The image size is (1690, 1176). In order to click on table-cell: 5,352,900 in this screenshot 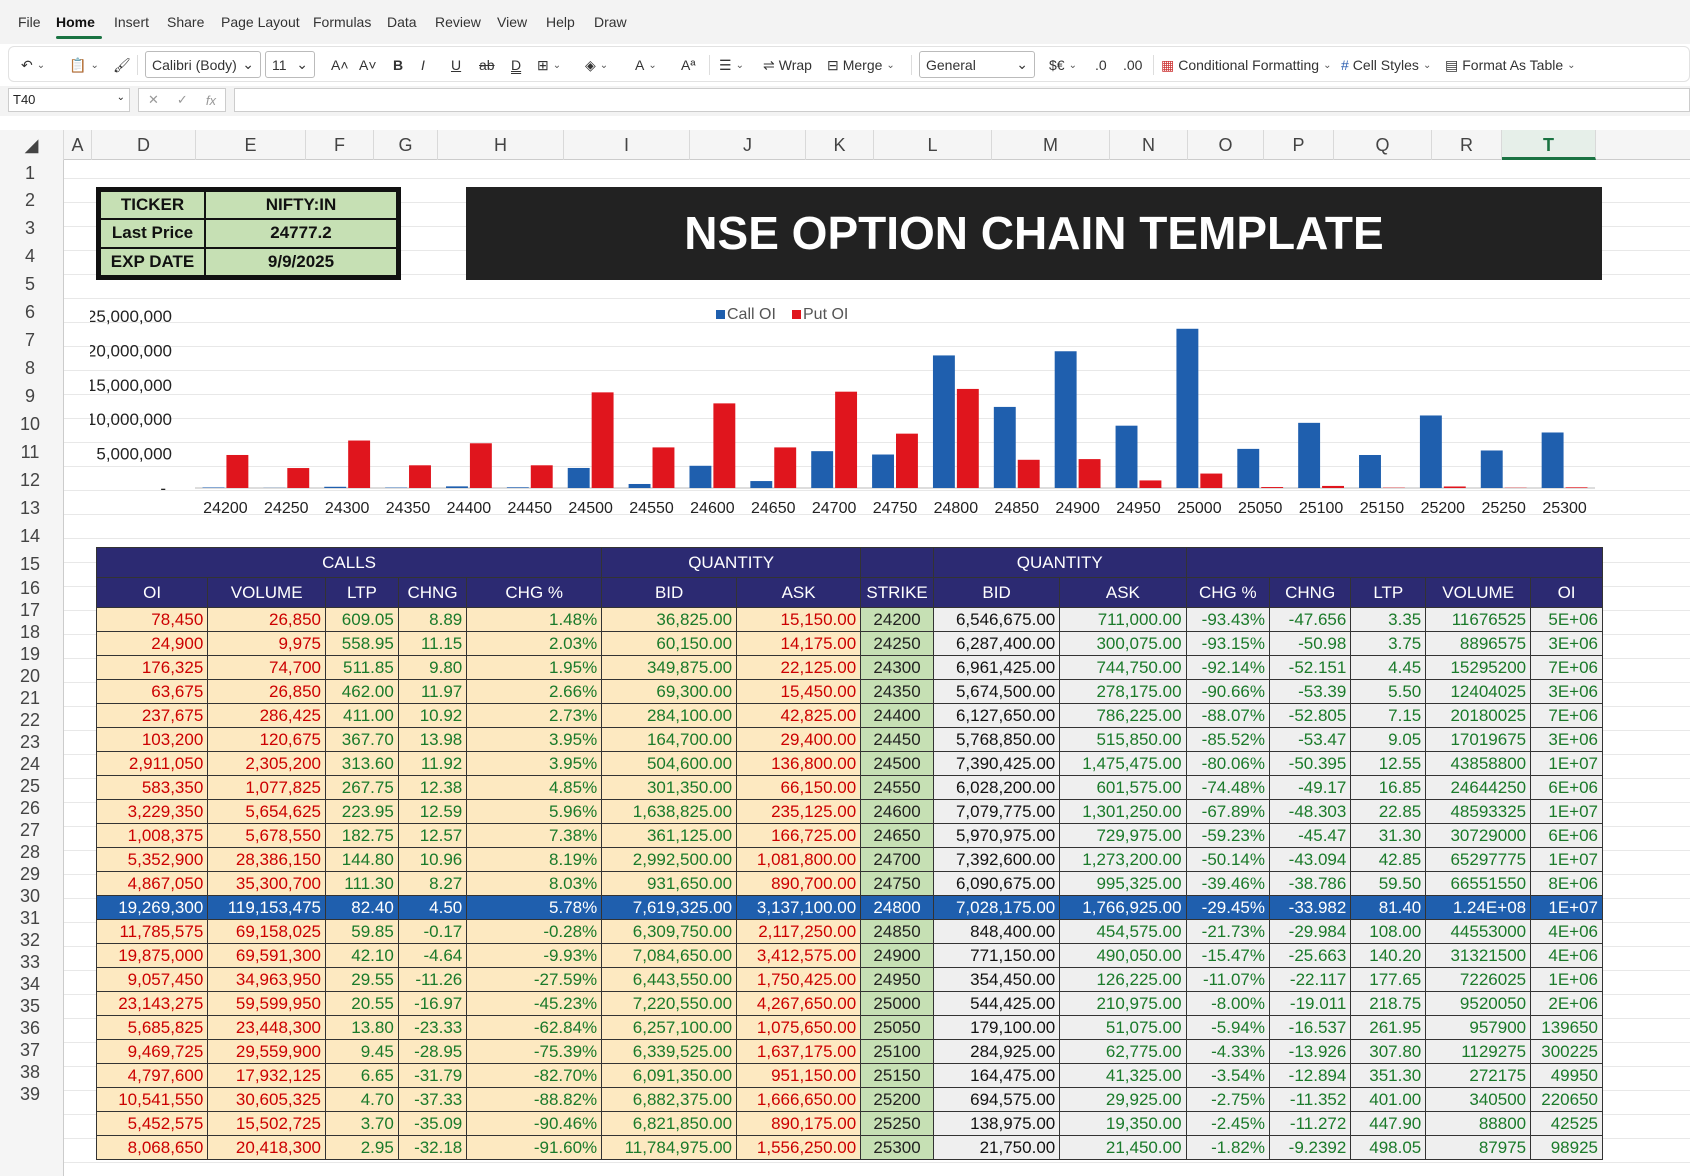, I will do `click(152, 859)`.